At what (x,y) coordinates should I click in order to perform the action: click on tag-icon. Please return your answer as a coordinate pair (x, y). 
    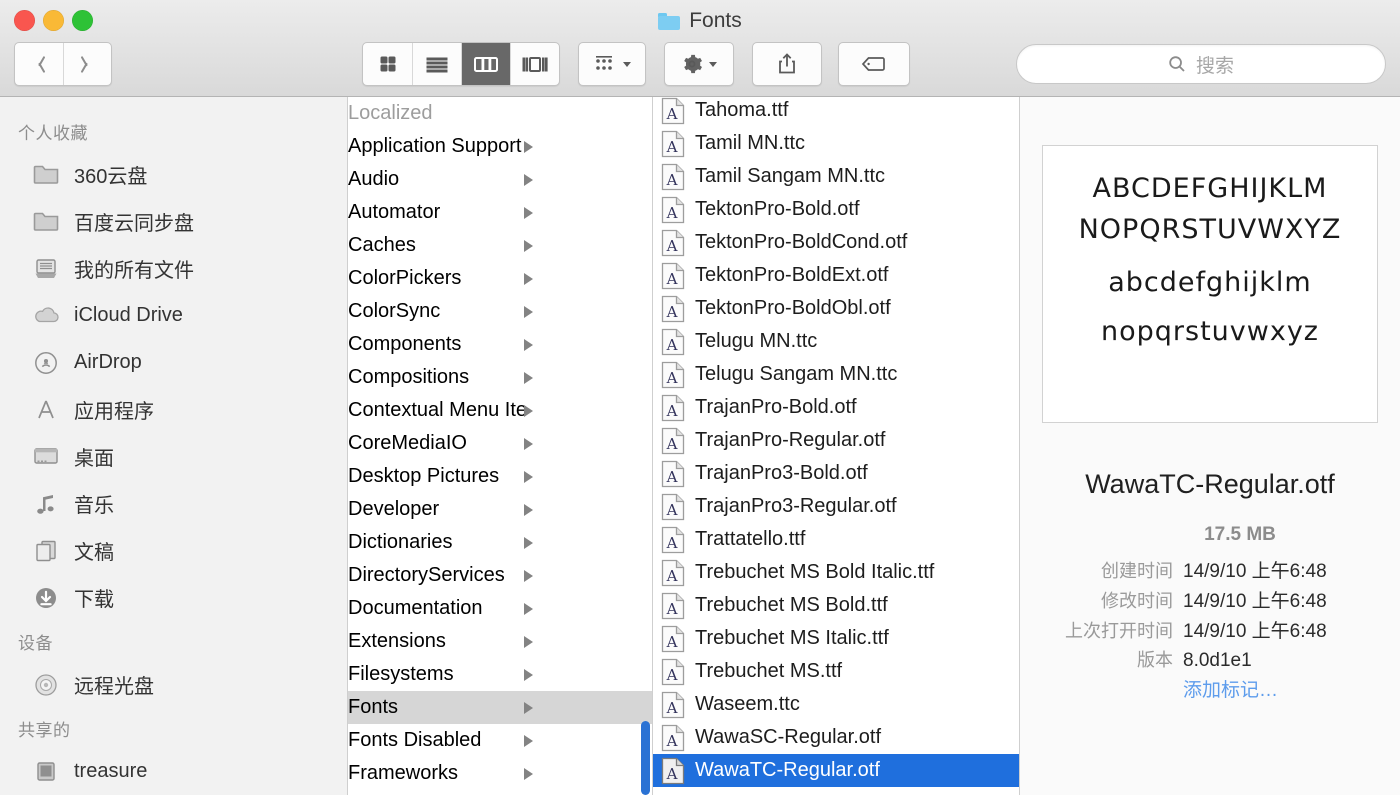
    Looking at the image, I should click on (873, 64).